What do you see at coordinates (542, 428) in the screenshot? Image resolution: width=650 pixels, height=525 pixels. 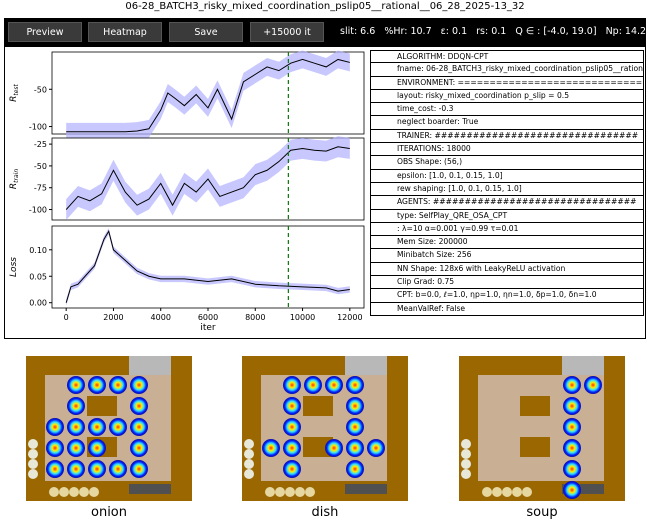 I see `soup-heatmap-panel` at bounding box center [542, 428].